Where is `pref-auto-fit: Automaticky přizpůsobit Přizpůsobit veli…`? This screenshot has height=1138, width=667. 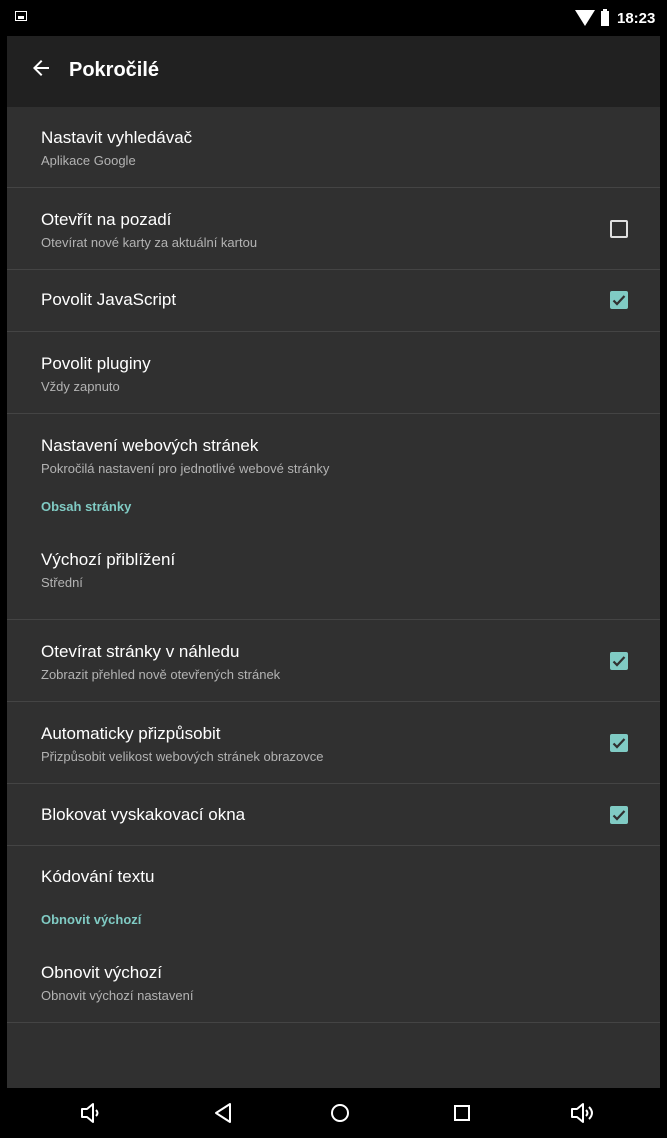
pref-auto-fit: Automaticky přizpůsobit Přizpůsobit veli… is located at coordinates (333, 743).